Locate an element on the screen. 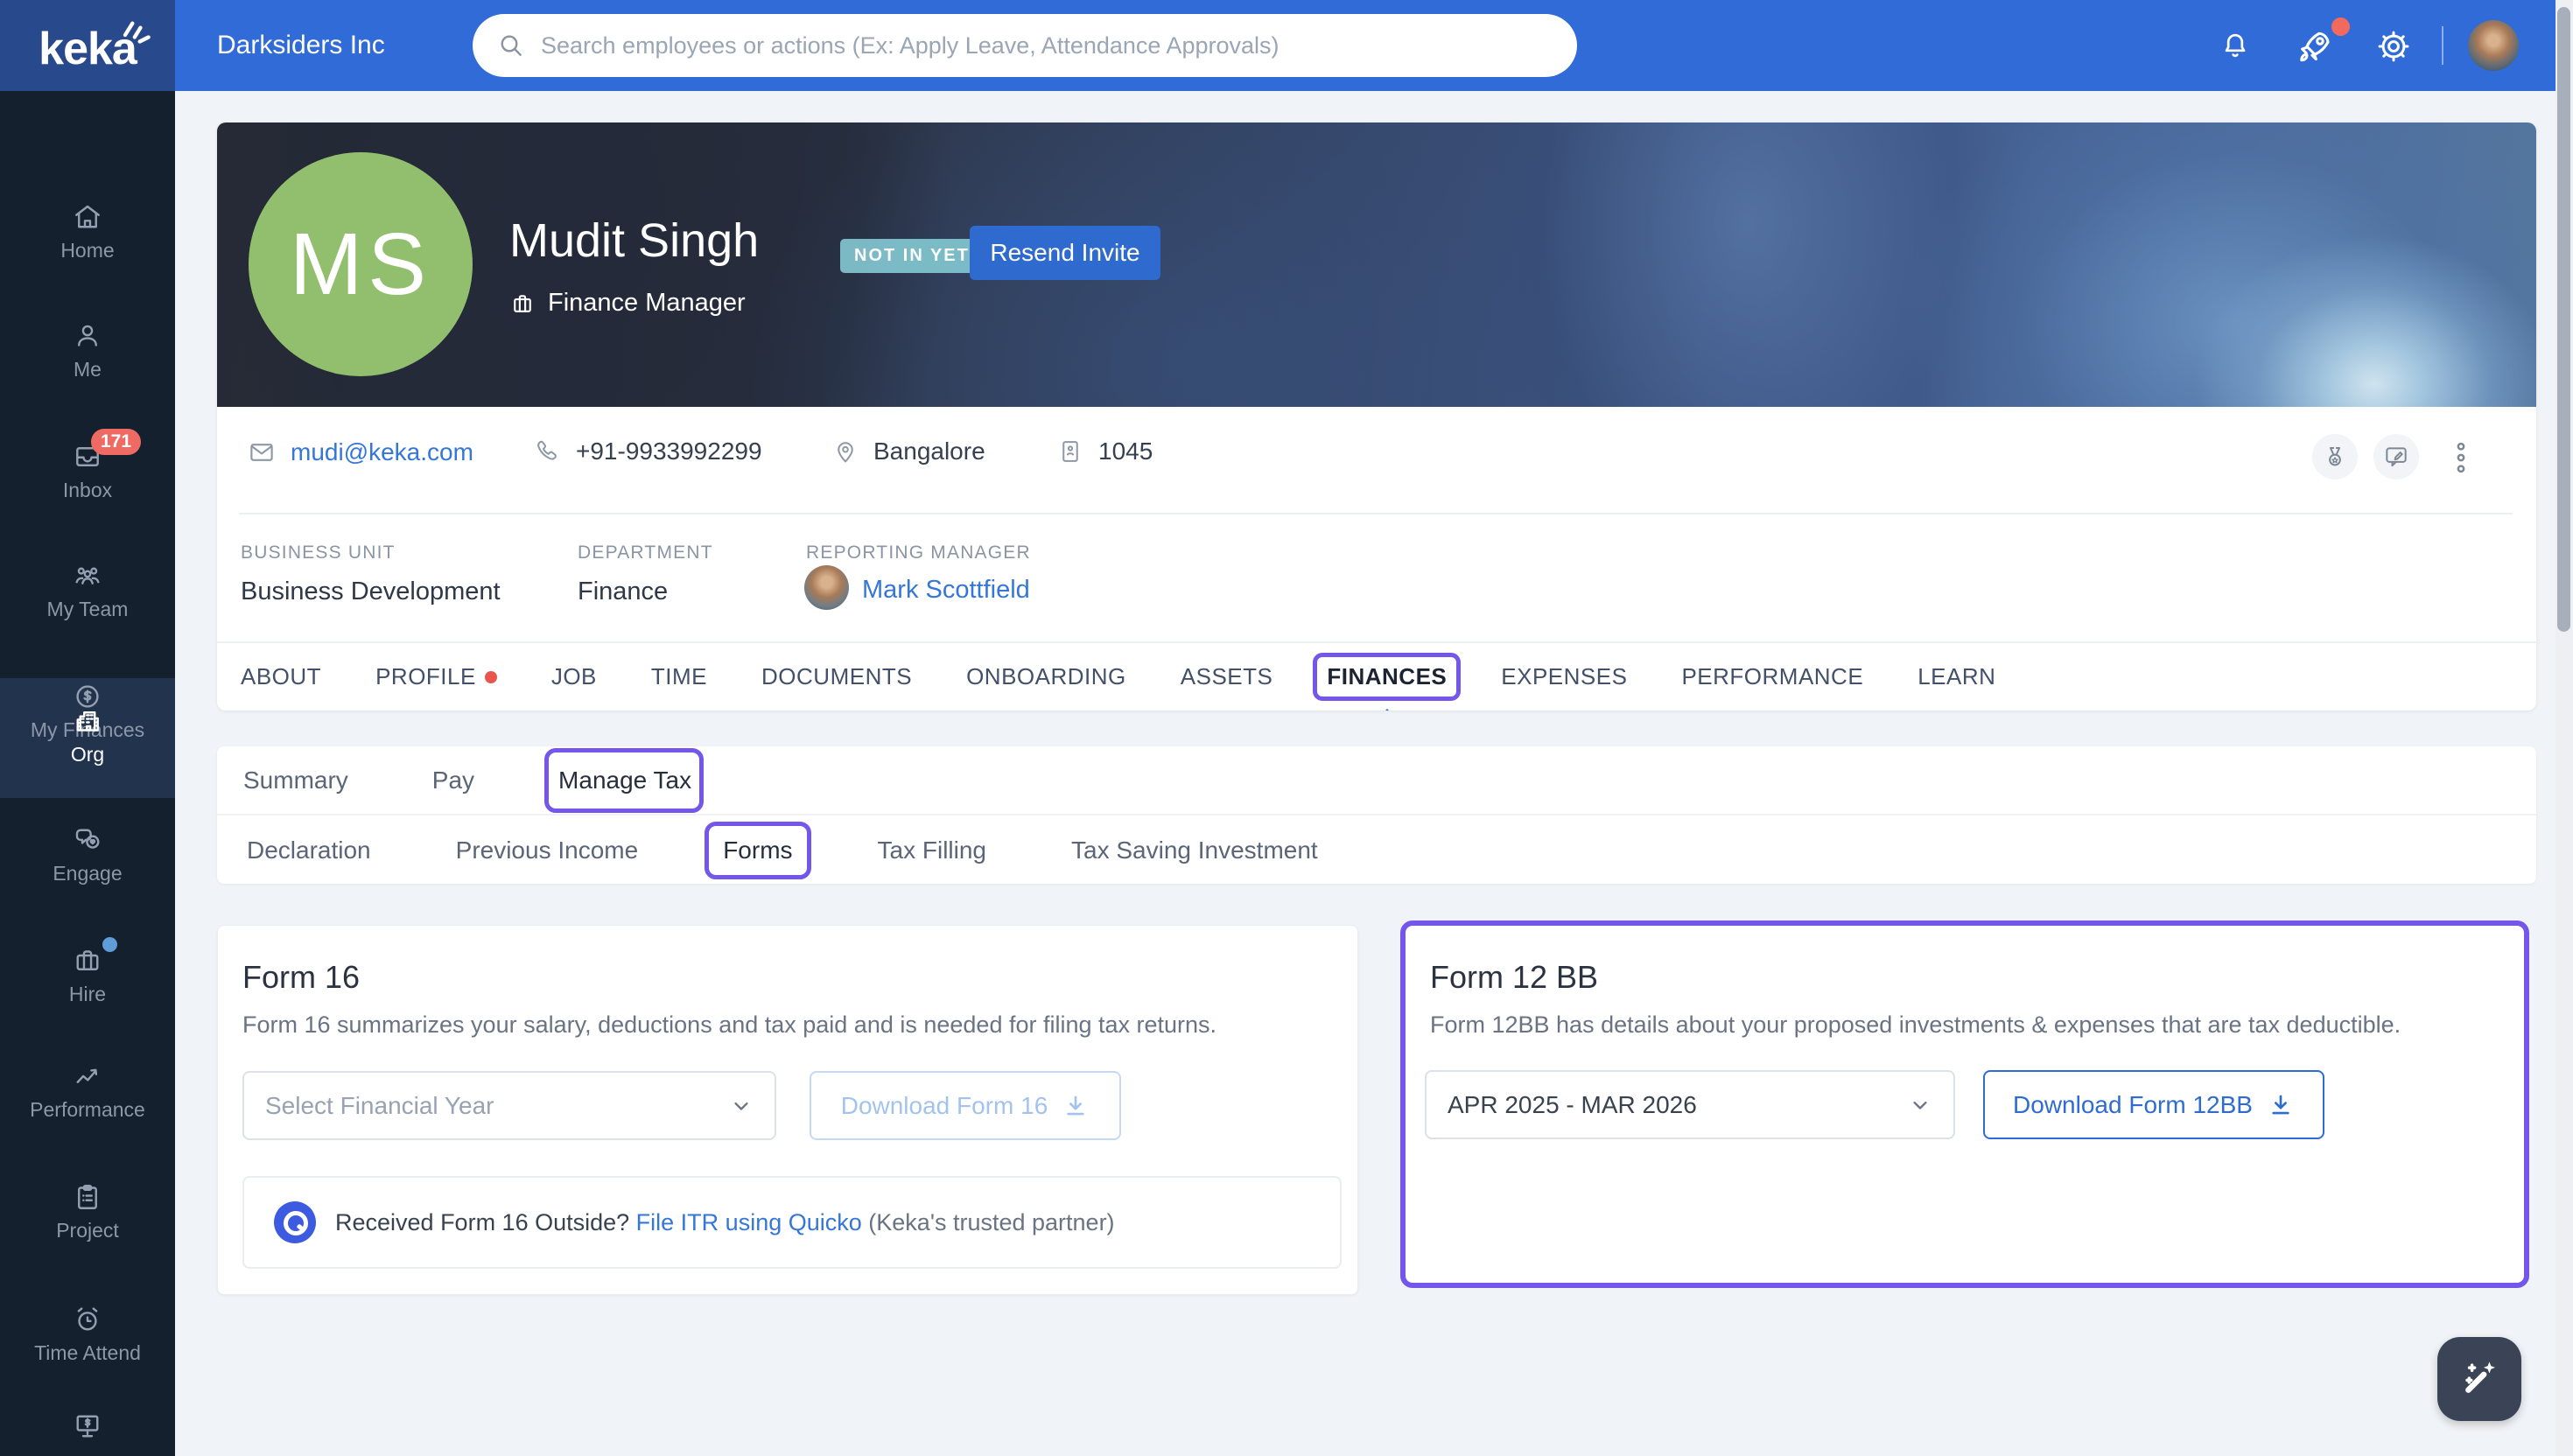 The height and width of the screenshot is (1456, 2573). tab-expenses: EXPENSES is located at coordinates (1564, 676).